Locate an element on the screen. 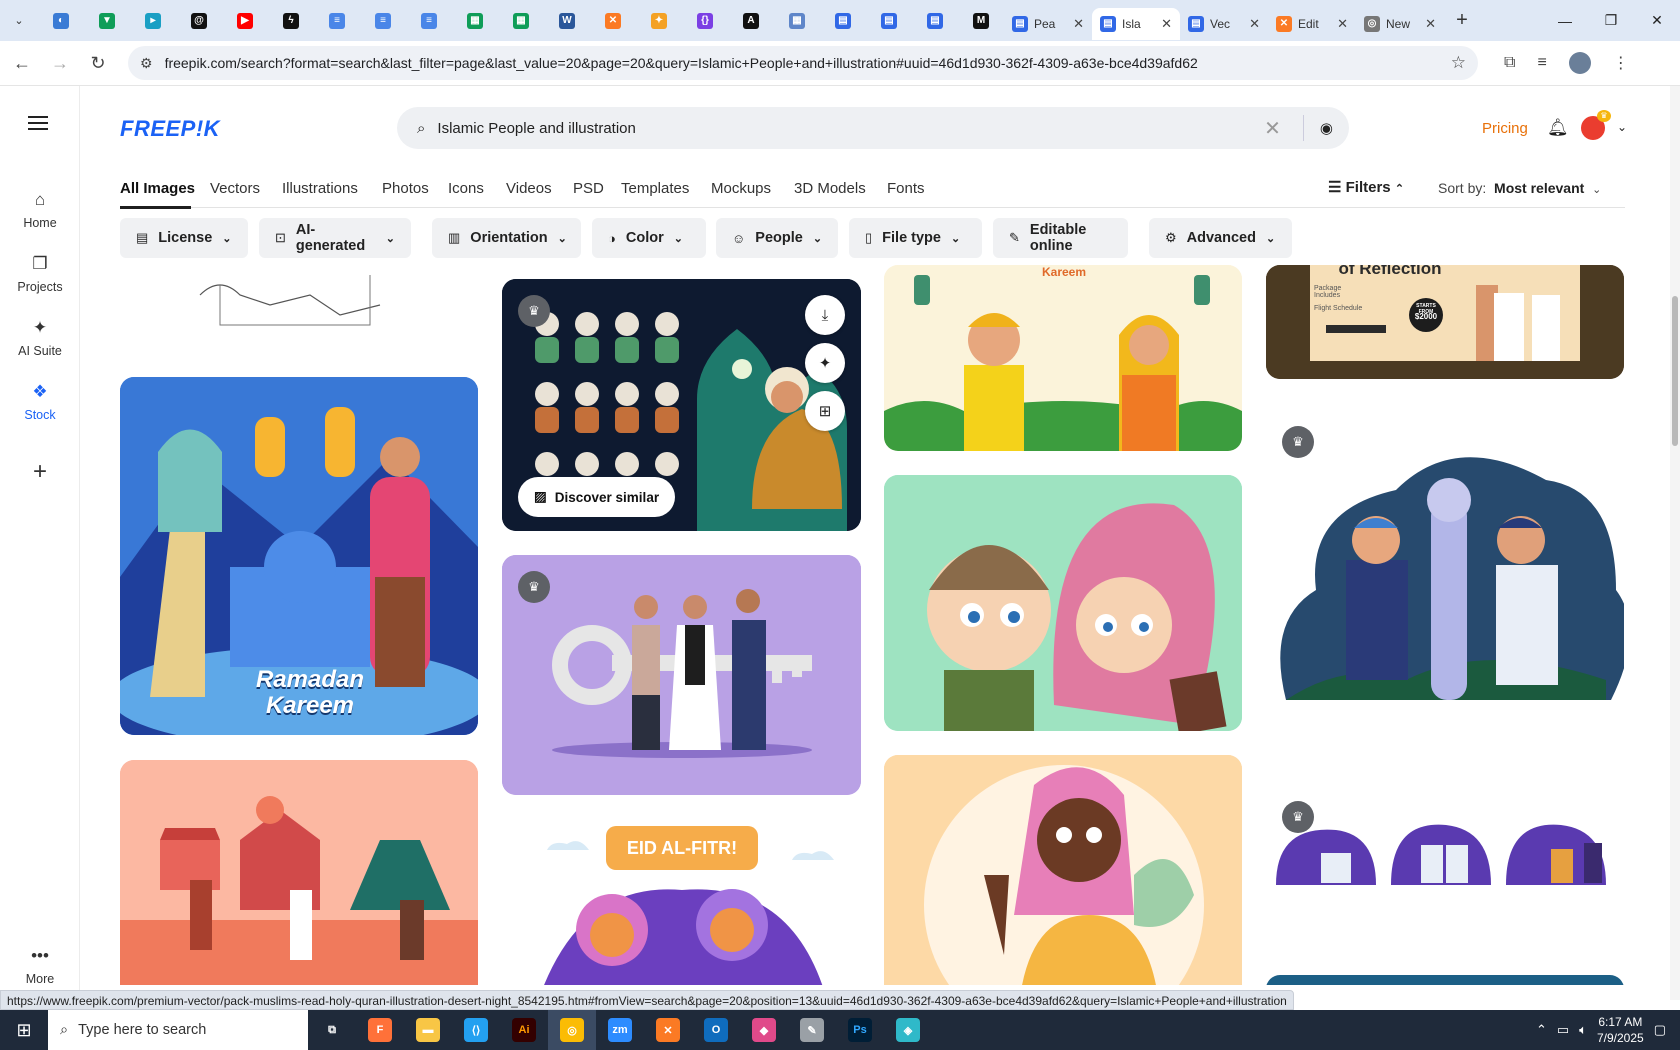 This screenshot has width=1680, height=1050. search-bar: ⌕ Islamic People and illustration ✕ ◉ is located at coordinates (873, 128).